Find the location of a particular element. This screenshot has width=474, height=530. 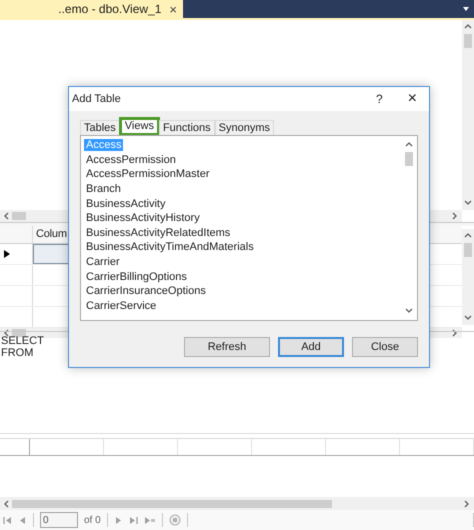

list-item: CarrierService is located at coordinates (121, 306).